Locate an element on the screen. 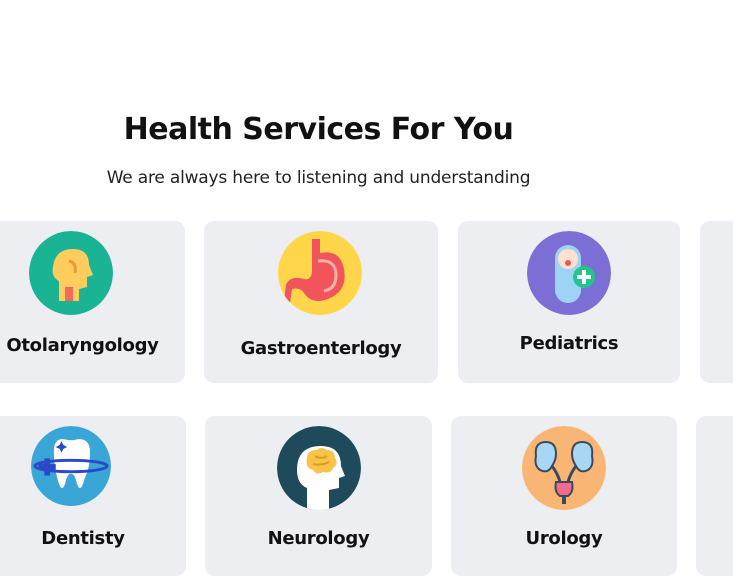  service-card-gastroenterology: Gastroenterlogy is located at coordinates (321, 302).